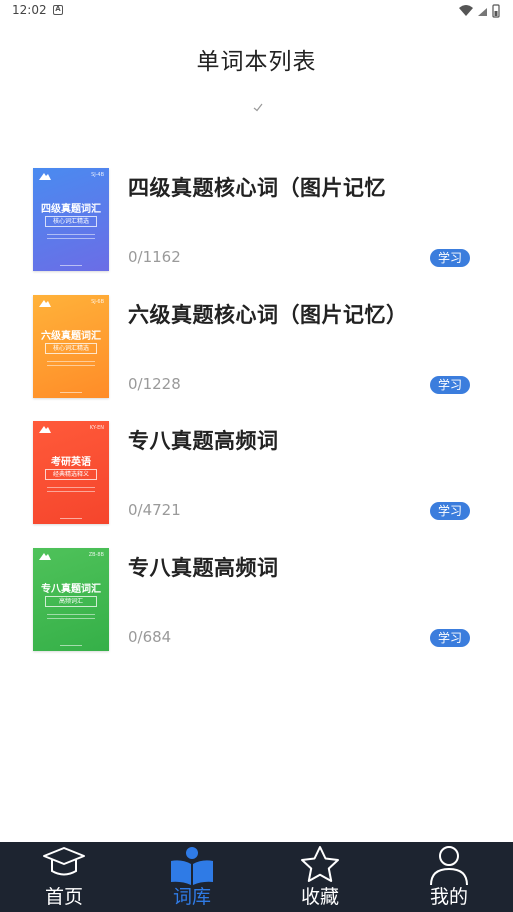 This screenshot has width=513, height=912. I want to click on book-progress: 0/1228, so click(154, 384).